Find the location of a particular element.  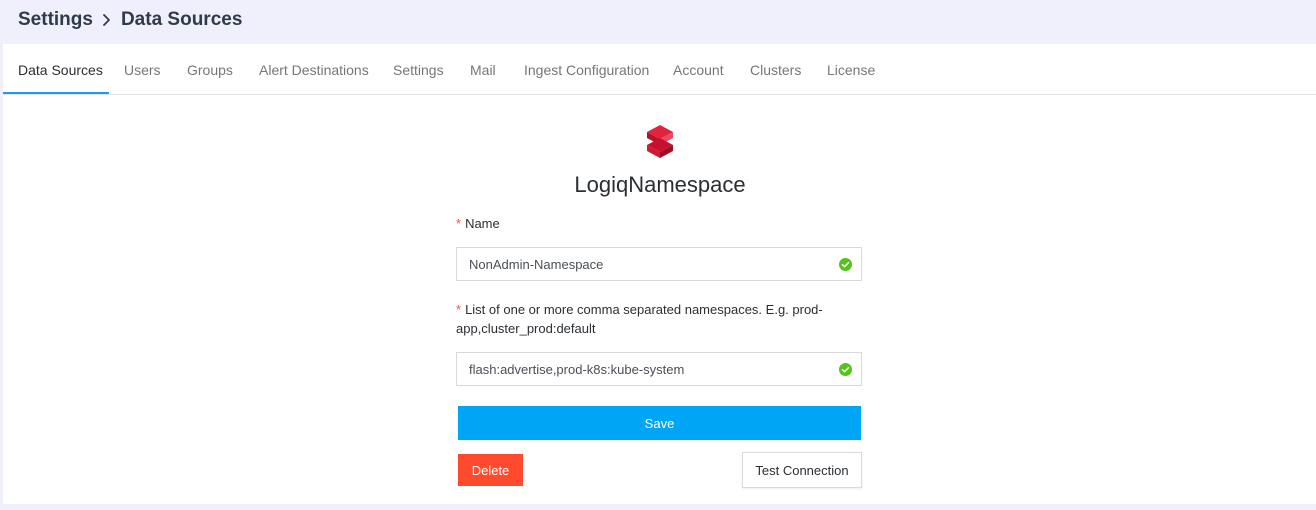

tab-account: Account is located at coordinates (698, 69).